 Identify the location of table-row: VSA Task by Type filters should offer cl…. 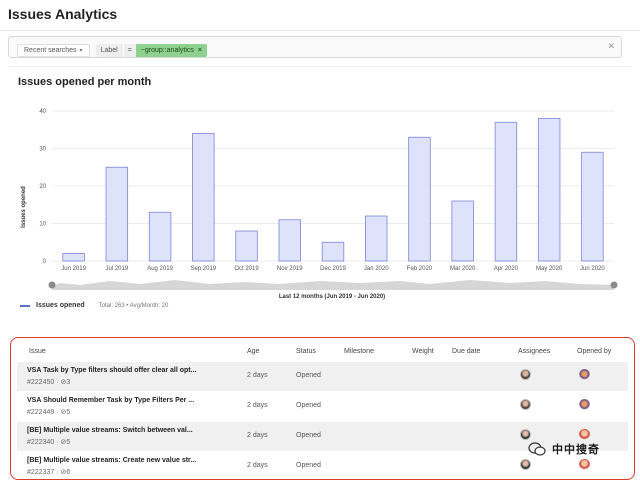
(322, 376).